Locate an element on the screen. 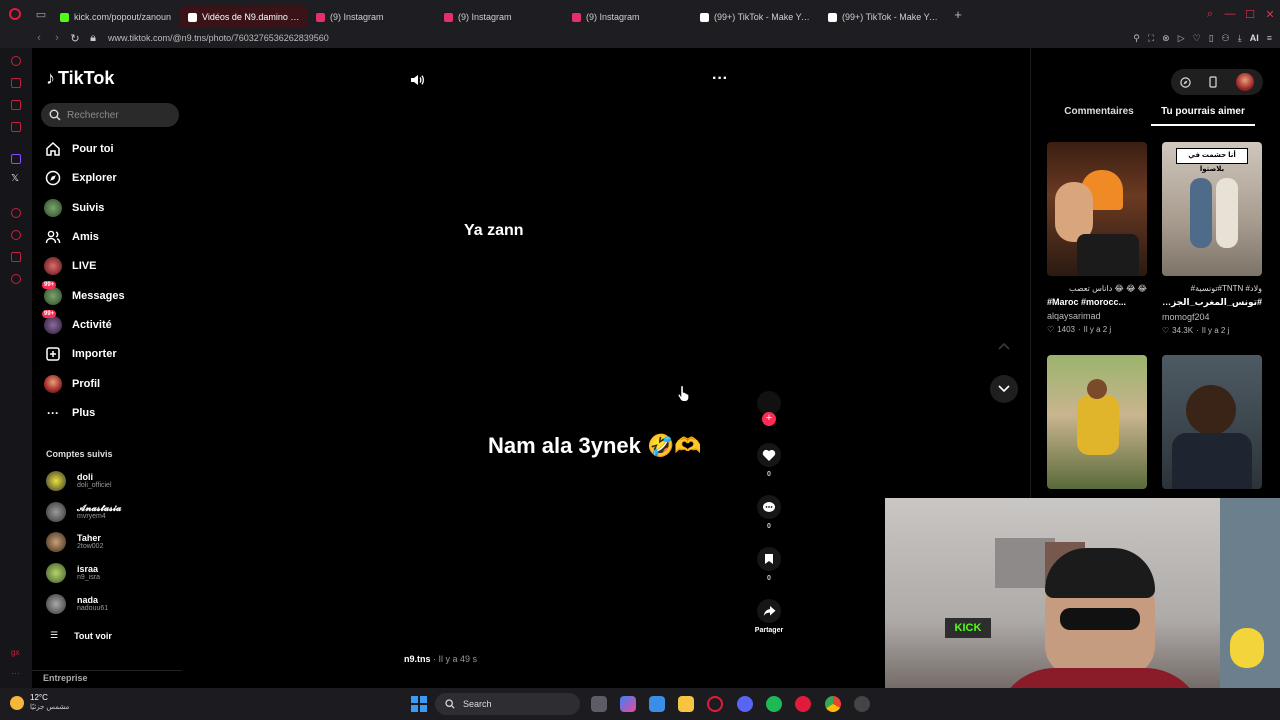  instagram-icon is located at coordinates (16, 127).